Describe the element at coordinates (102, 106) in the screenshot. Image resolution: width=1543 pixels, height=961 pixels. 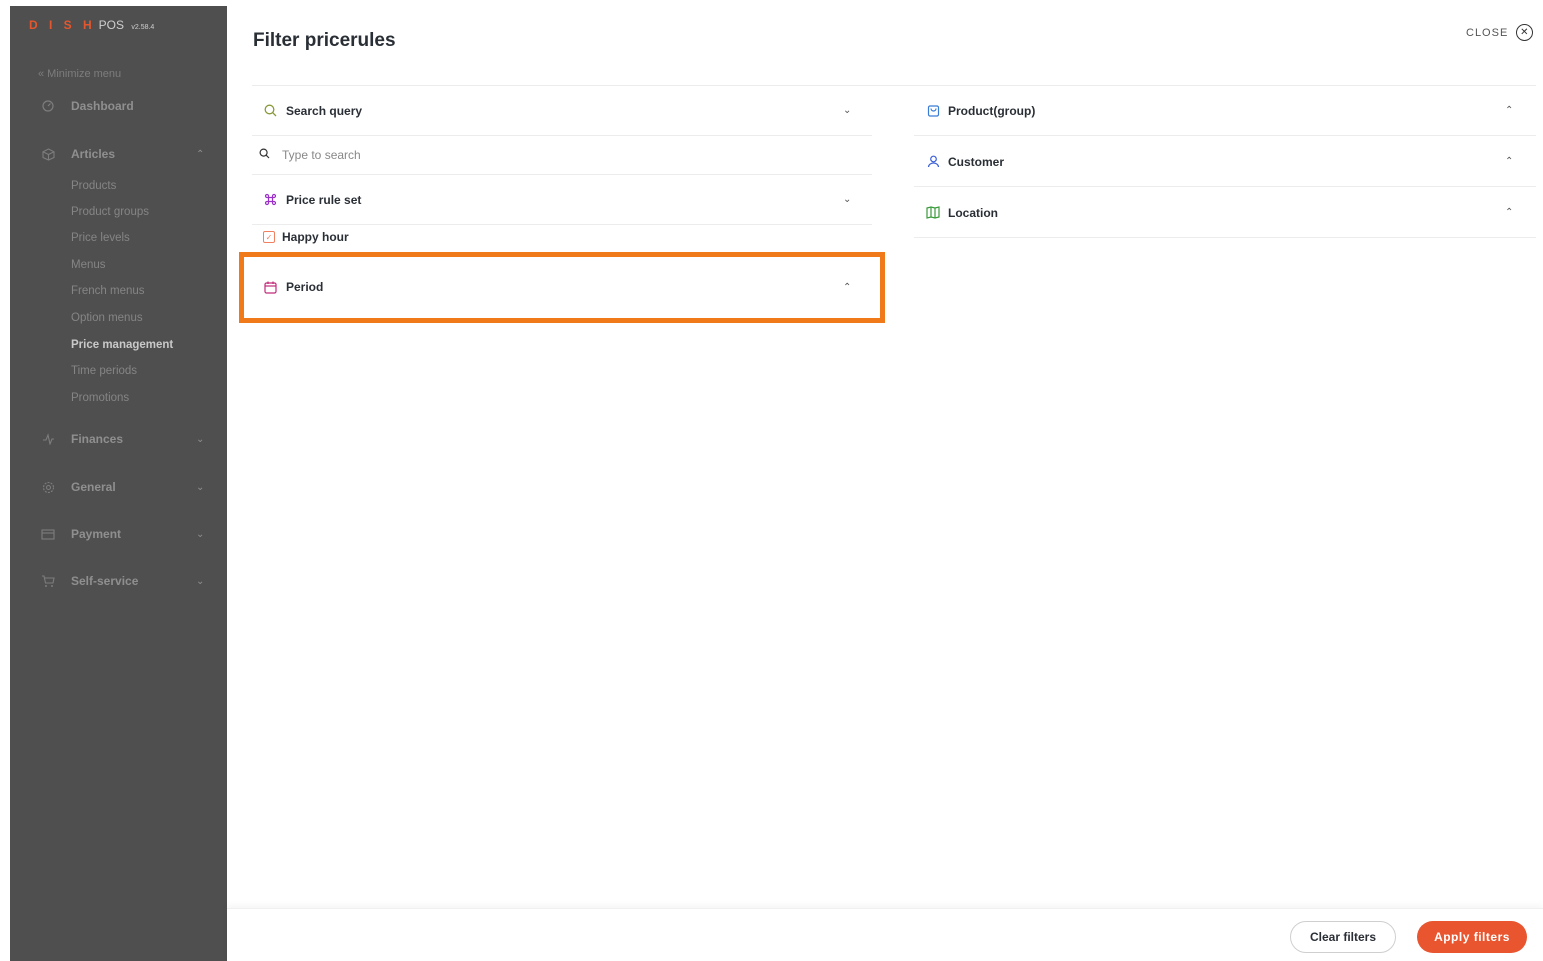
I see `sidebar-item-label: Dashboard` at that location.